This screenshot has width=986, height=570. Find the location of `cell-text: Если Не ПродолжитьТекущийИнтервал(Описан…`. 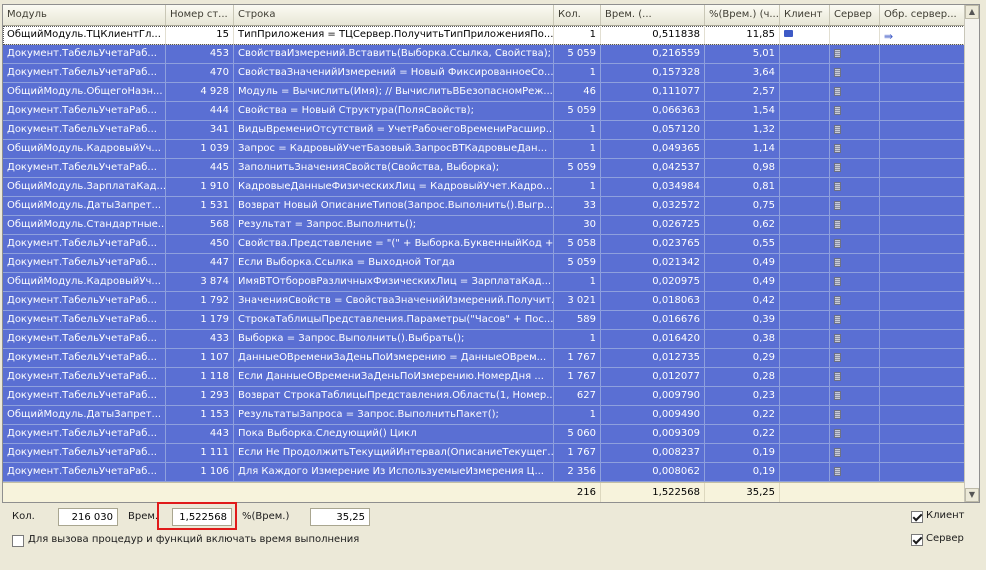

cell-text: Если Не ПродолжитьТекущийИнтервал(Описан… is located at coordinates (394, 453).